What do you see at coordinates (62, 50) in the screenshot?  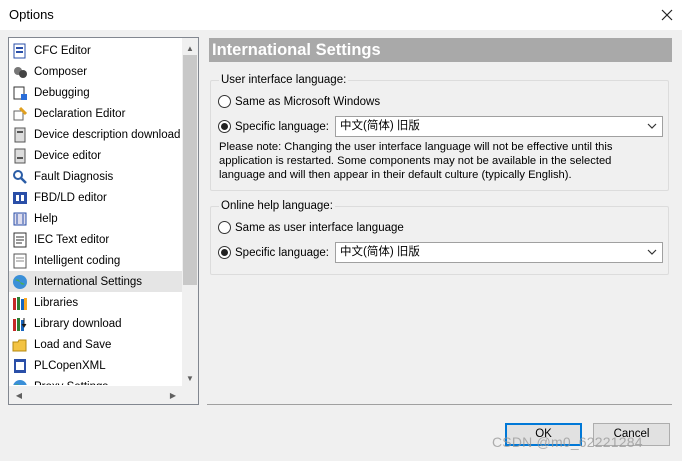 I see `tree-item-label: CFC Editor` at bounding box center [62, 50].